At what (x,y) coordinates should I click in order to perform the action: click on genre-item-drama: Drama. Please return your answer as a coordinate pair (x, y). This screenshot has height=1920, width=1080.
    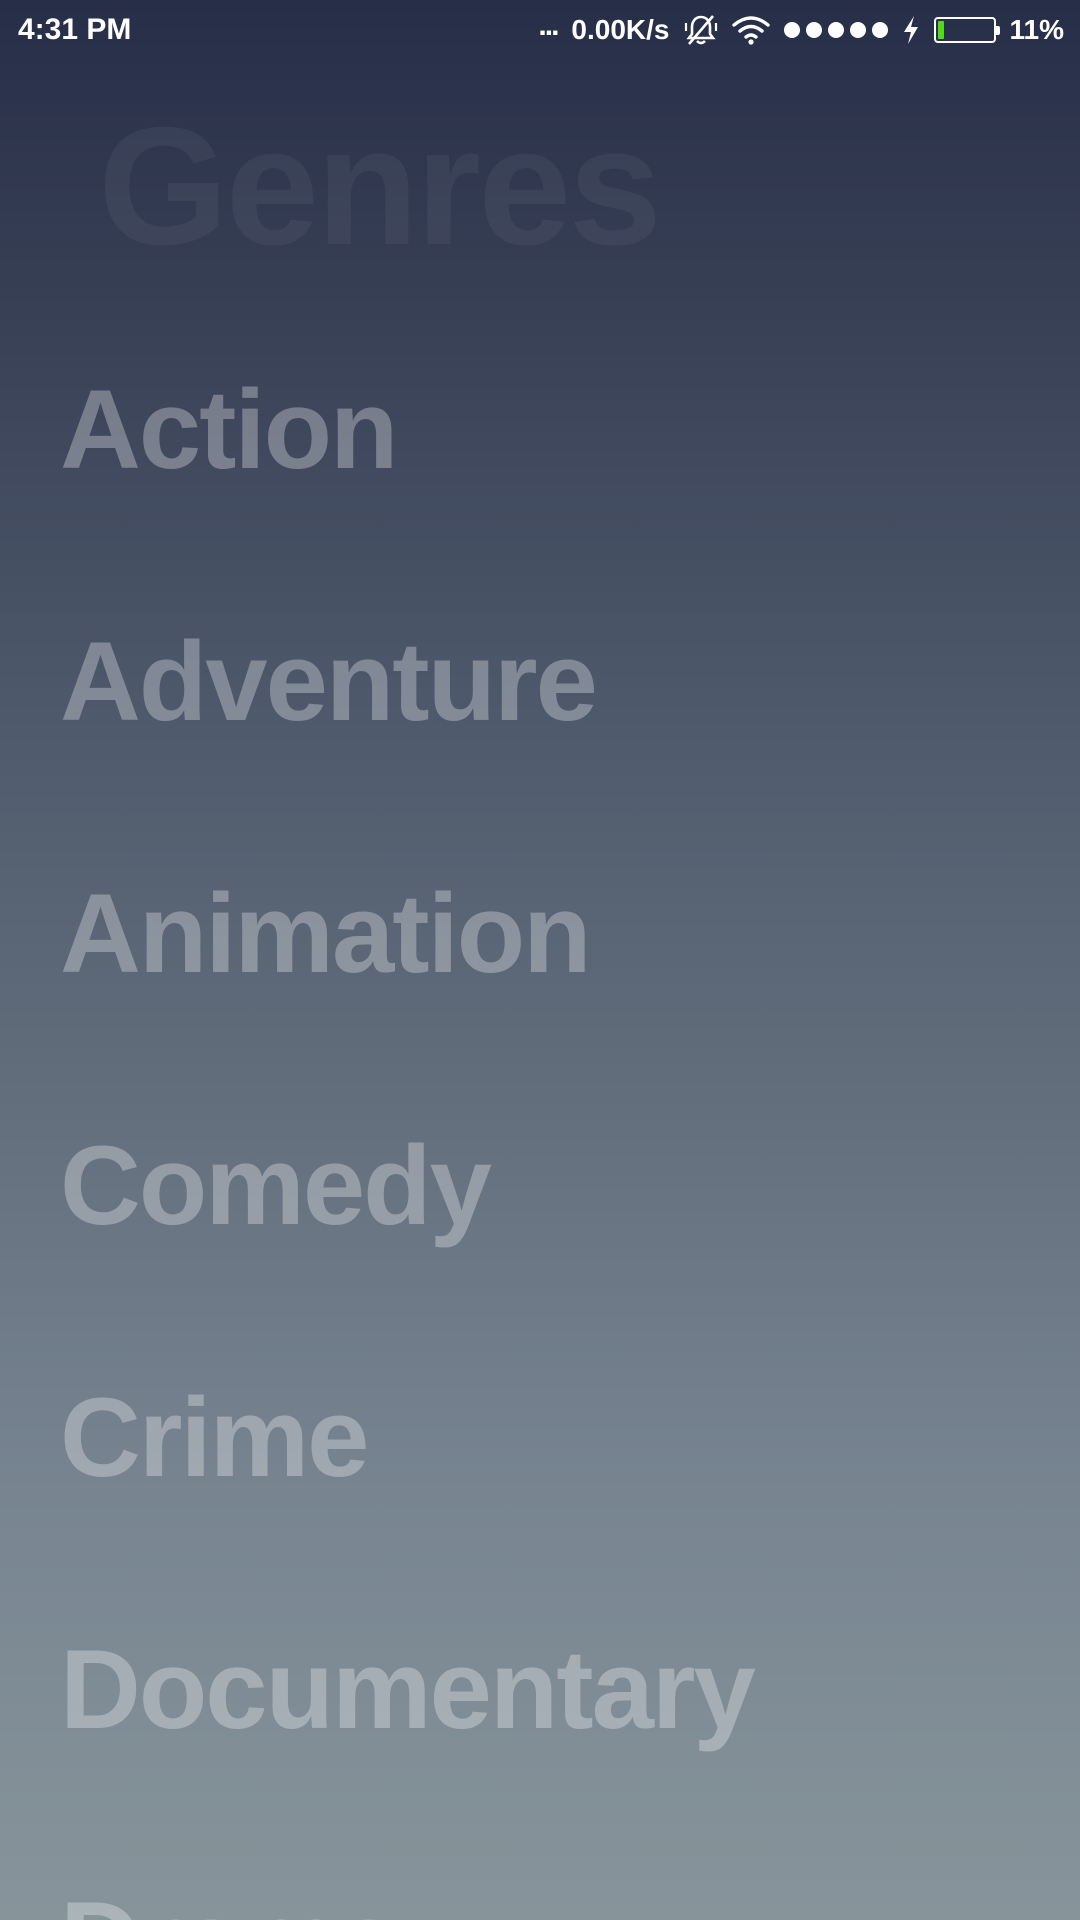
    Looking at the image, I should click on (230, 1896).